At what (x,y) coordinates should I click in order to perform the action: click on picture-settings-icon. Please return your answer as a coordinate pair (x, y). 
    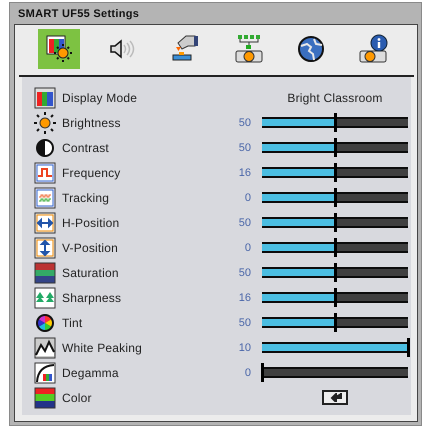
    Looking at the image, I should click on (59, 49).